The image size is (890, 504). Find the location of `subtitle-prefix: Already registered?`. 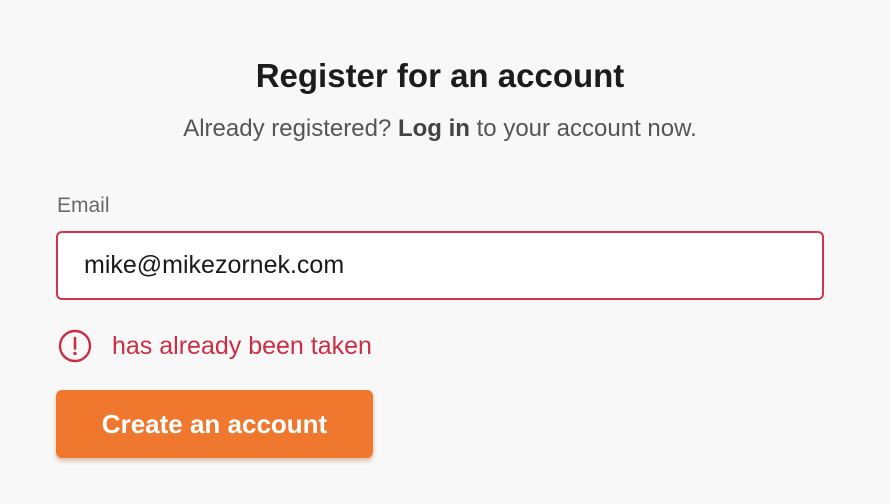

subtitle-prefix: Already registered? is located at coordinates (290, 128).